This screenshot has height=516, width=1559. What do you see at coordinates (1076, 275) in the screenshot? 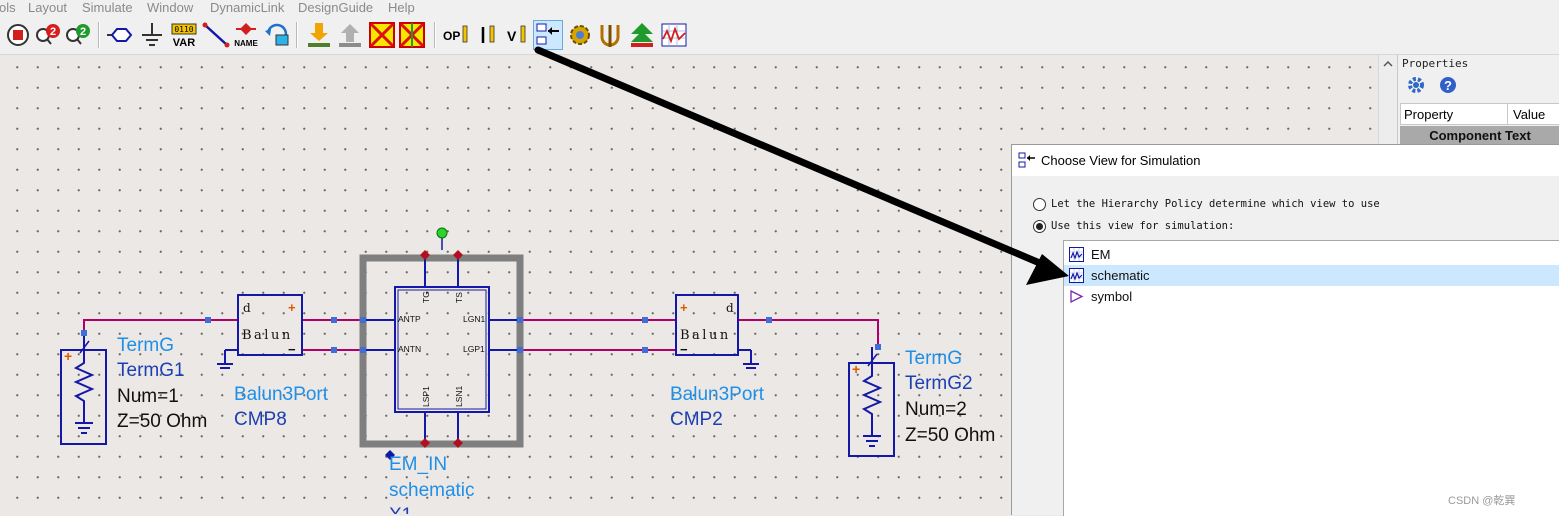
I see `schematic-view-icon` at bounding box center [1076, 275].